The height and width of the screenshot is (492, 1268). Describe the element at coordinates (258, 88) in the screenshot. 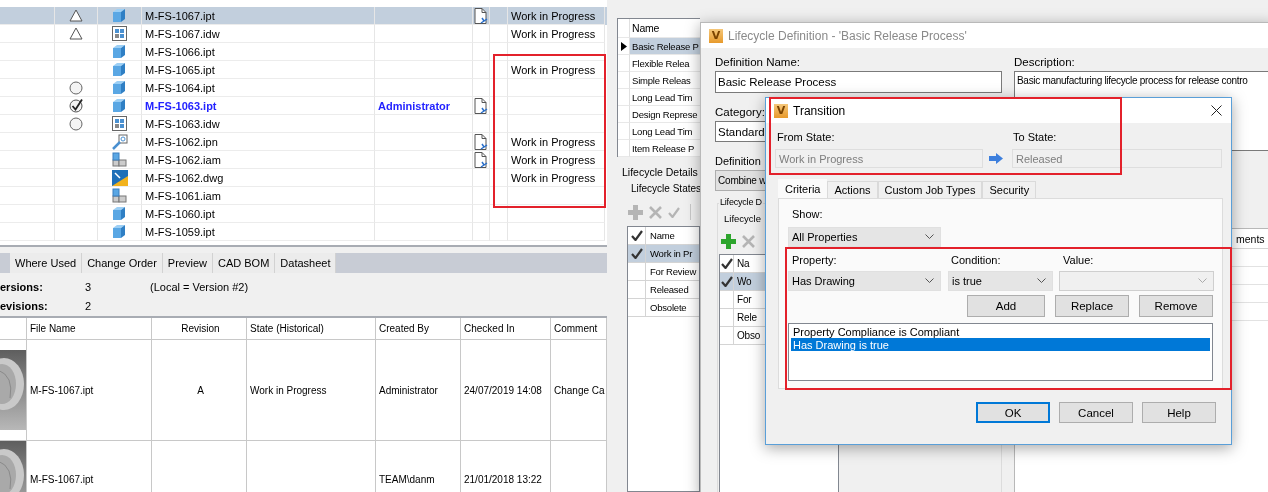

I see `file-name-cell: M-FS-1064.ipt` at that location.